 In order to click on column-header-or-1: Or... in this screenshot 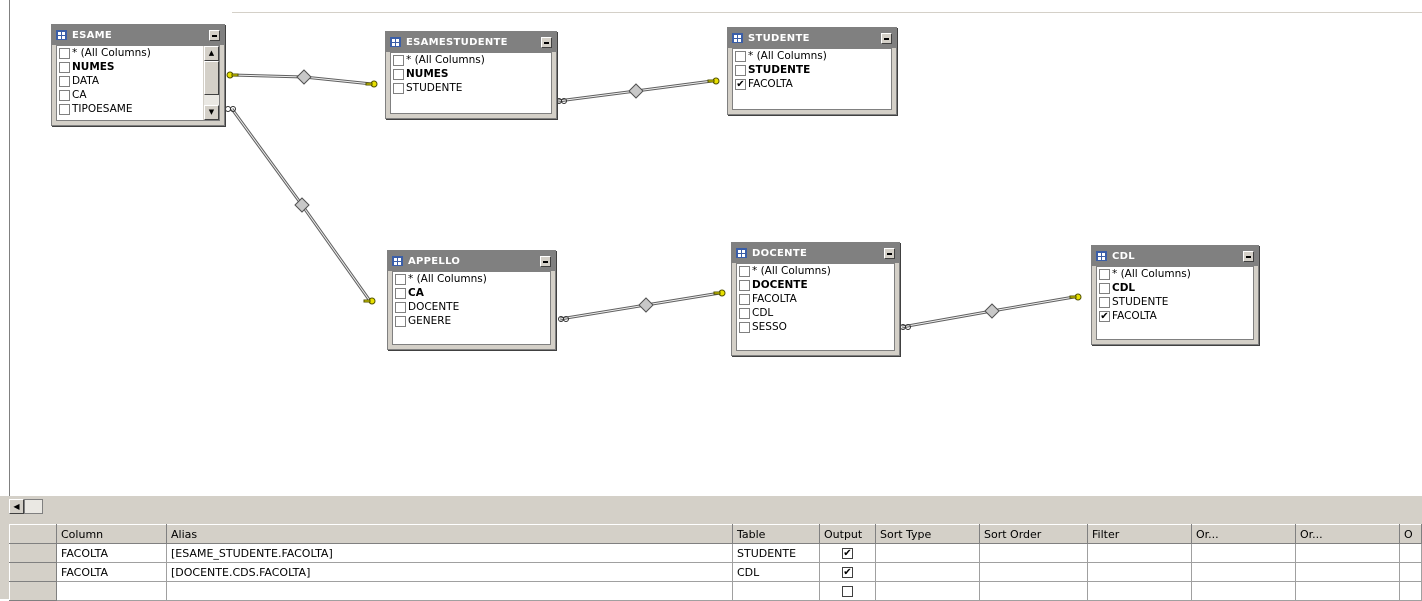, I will do `click(1243, 534)`.